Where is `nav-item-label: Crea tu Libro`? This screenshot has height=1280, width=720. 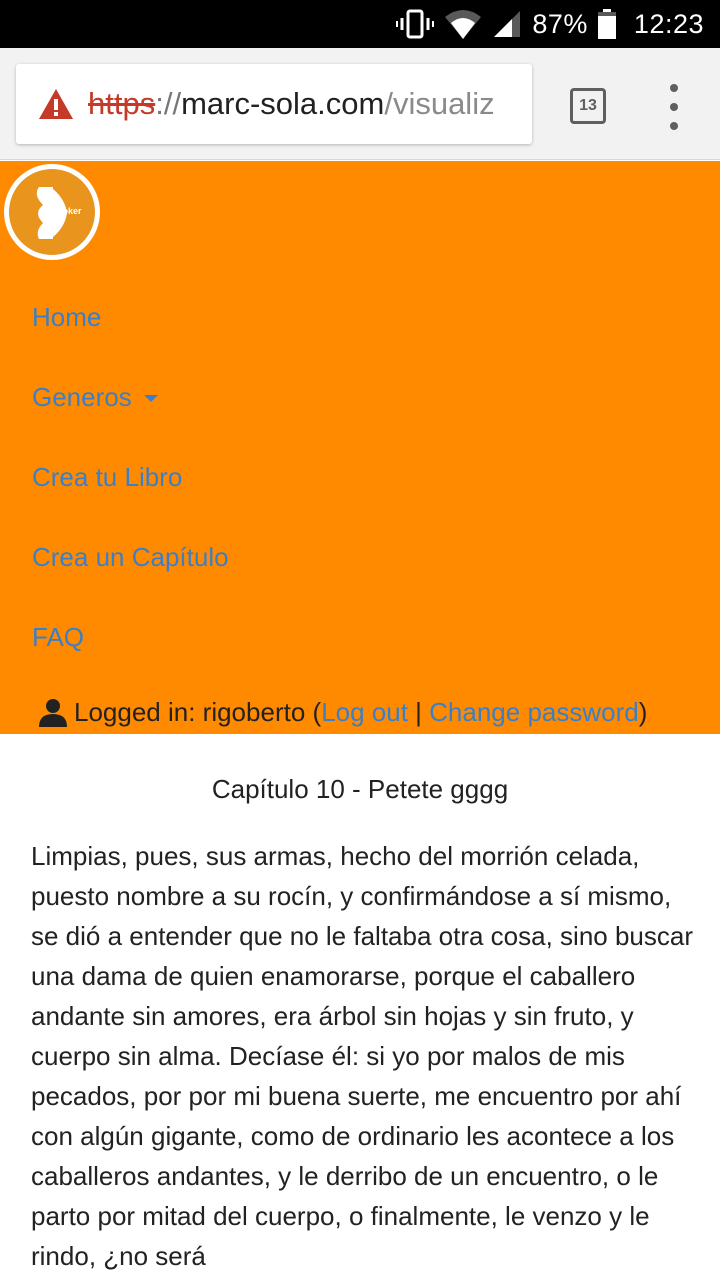 nav-item-label: Crea tu Libro is located at coordinates (107, 476).